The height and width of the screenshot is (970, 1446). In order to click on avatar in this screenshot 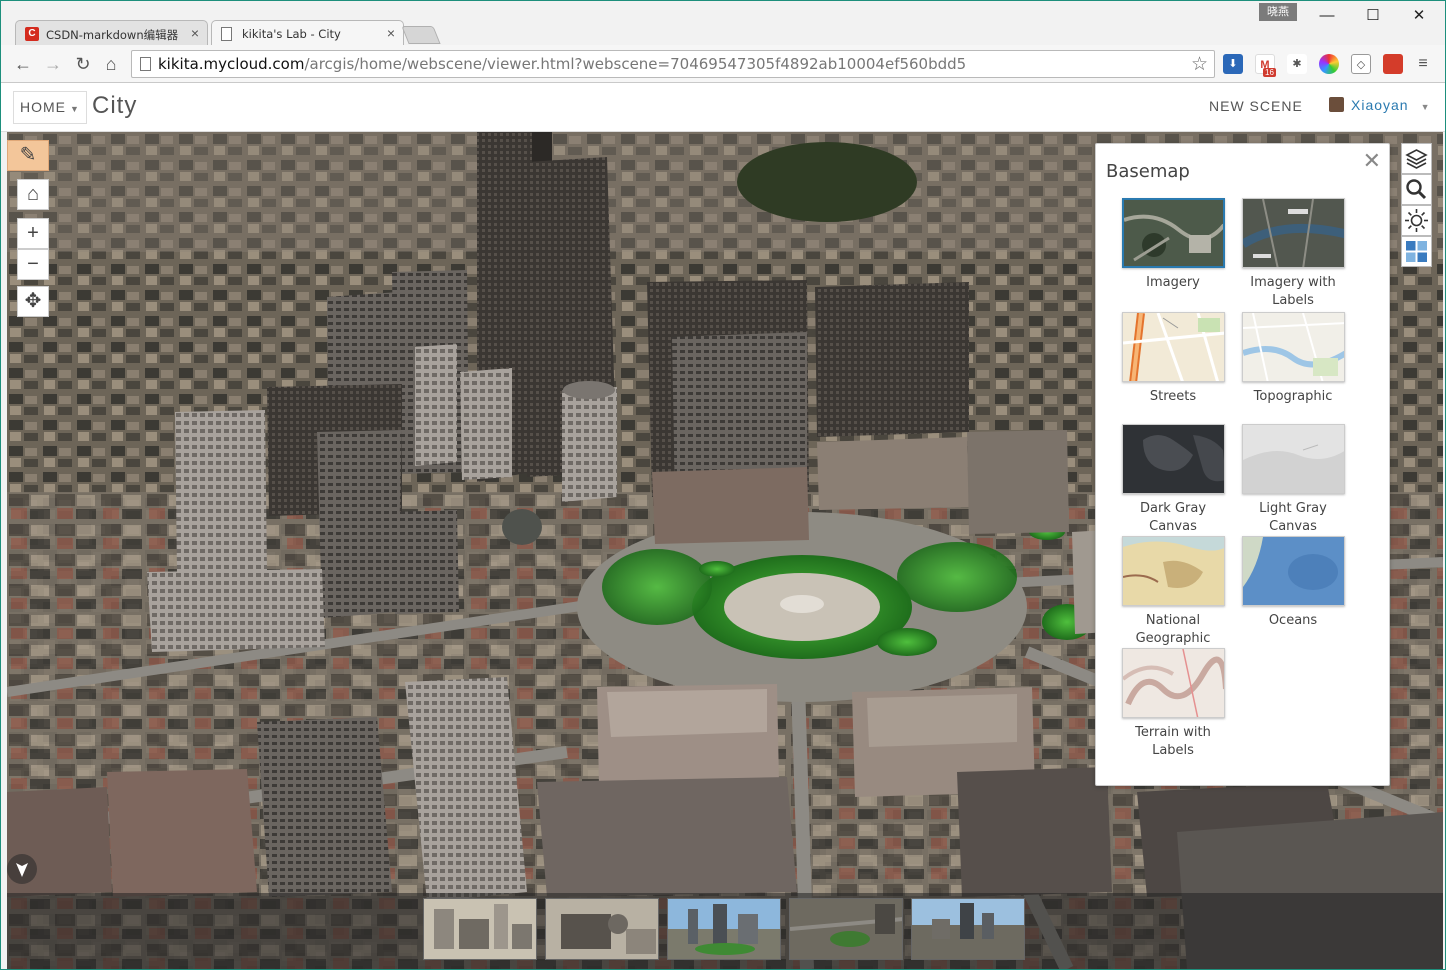, I will do `click(1336, 104)`.